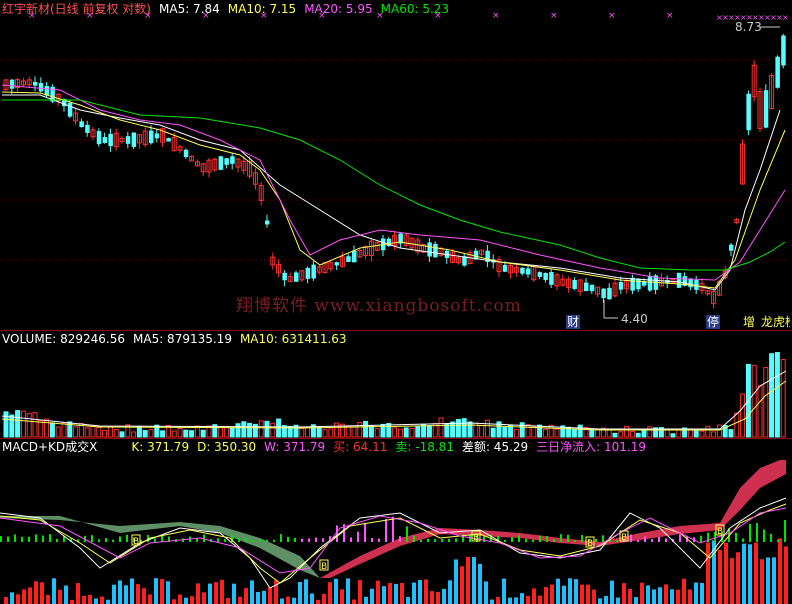 This screenshot has width=792, height=604. What do you see at coordinates (749, 322) in the screenshot?
I see `event-tag-increase: 增` at bounding box center [749, 322].